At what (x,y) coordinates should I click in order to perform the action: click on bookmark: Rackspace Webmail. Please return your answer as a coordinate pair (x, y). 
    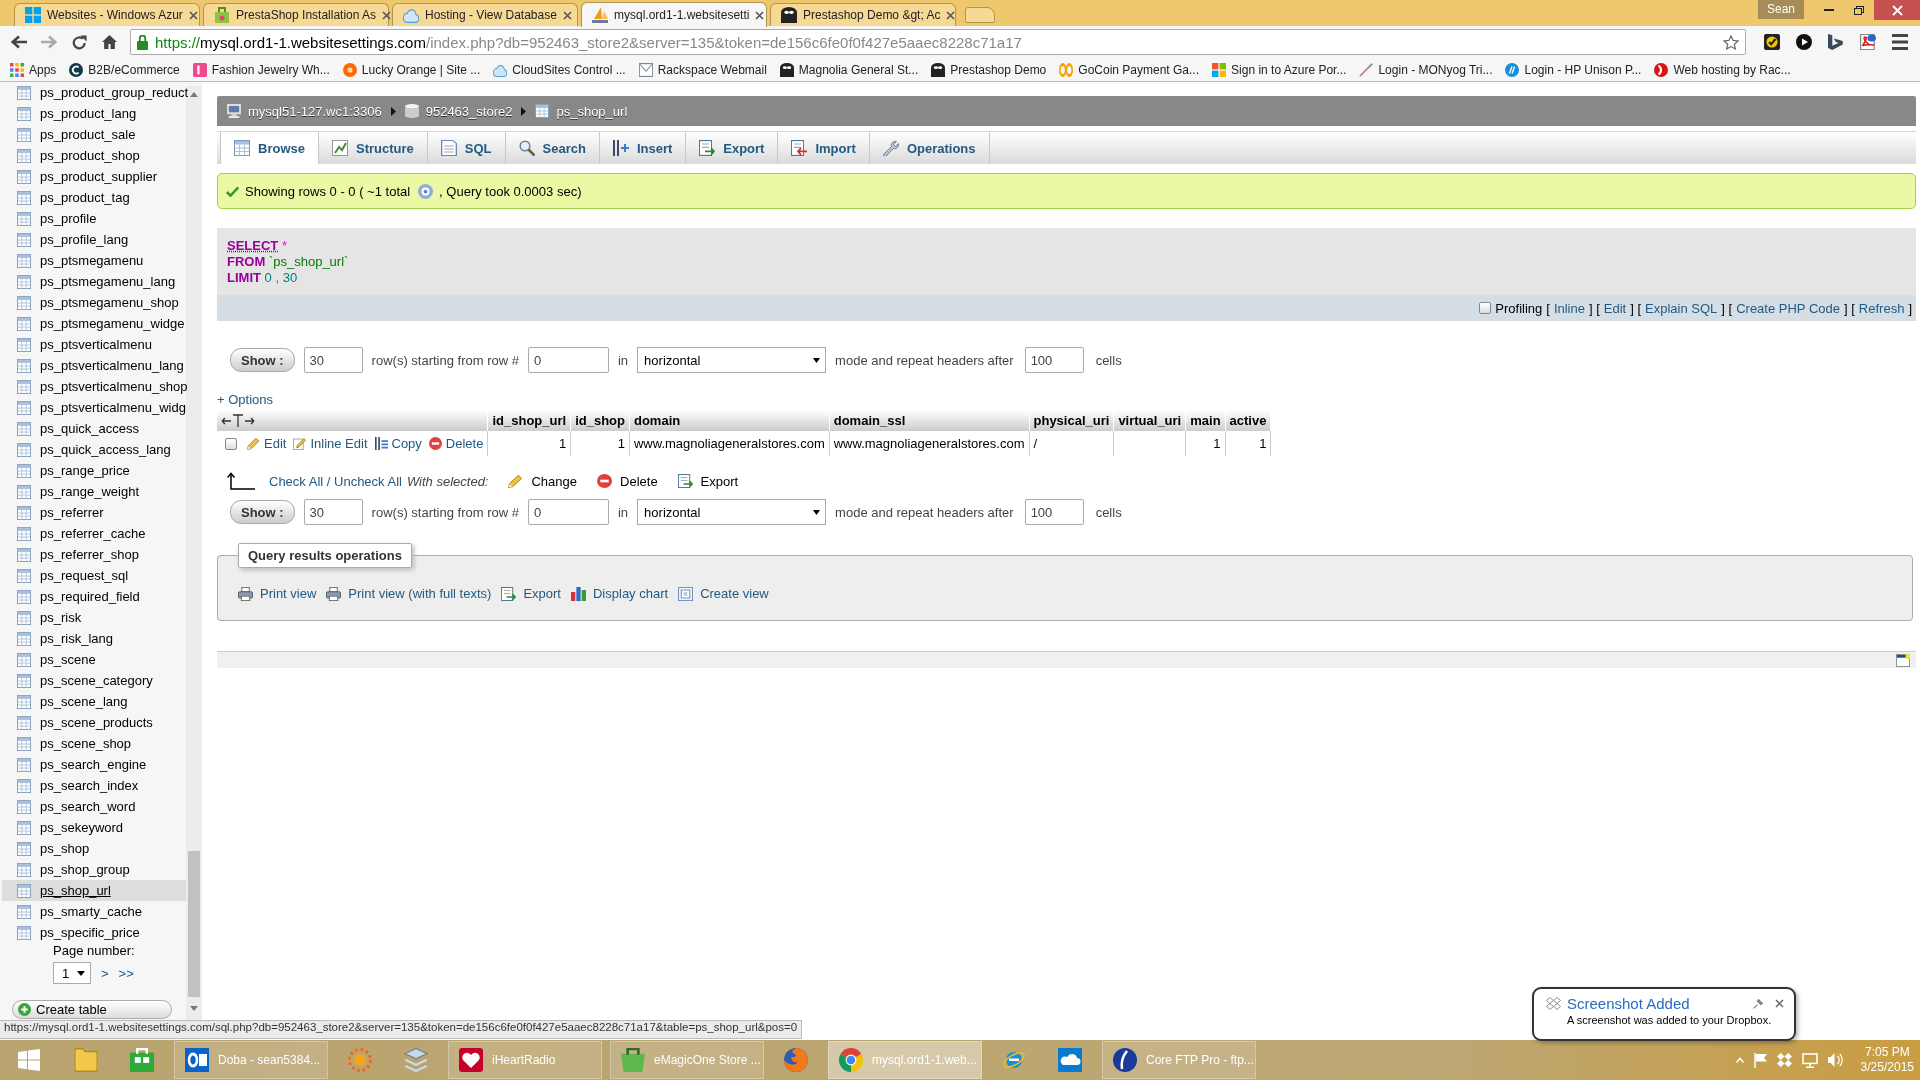
    Looking at the image, I should click on (702, 69).